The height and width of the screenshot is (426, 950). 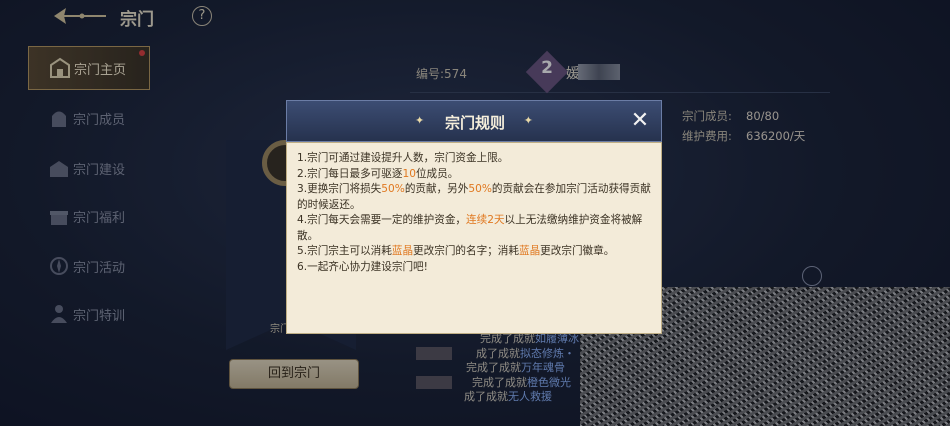 I want to click on rule-text: 的贡献，另外, so click(x=436, y=189).